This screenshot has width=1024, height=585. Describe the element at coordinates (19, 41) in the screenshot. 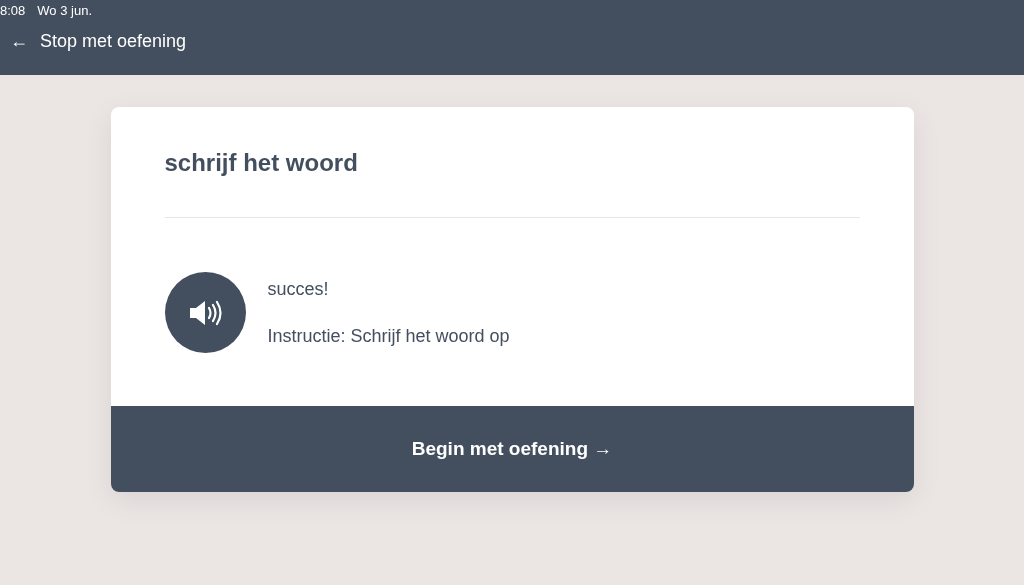

I see `back-arrow-icon: ←` at that location.